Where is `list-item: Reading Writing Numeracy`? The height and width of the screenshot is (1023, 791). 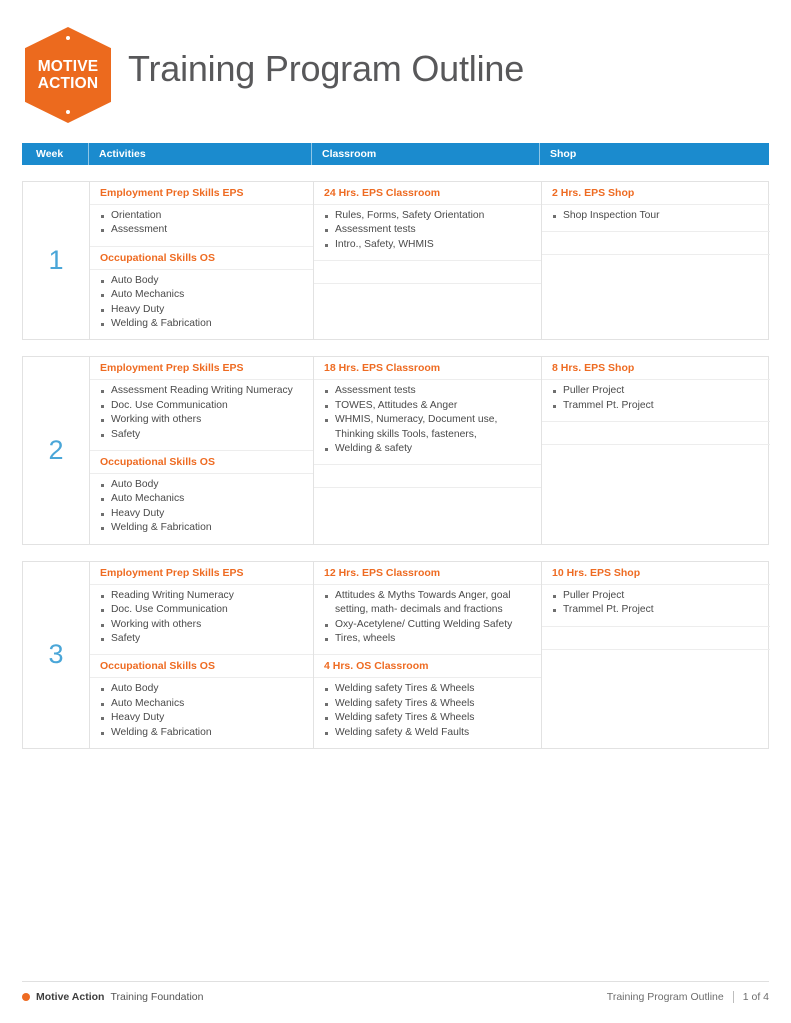
list-item: Reading Writing Numeracy is located at coordinates (202, 596).